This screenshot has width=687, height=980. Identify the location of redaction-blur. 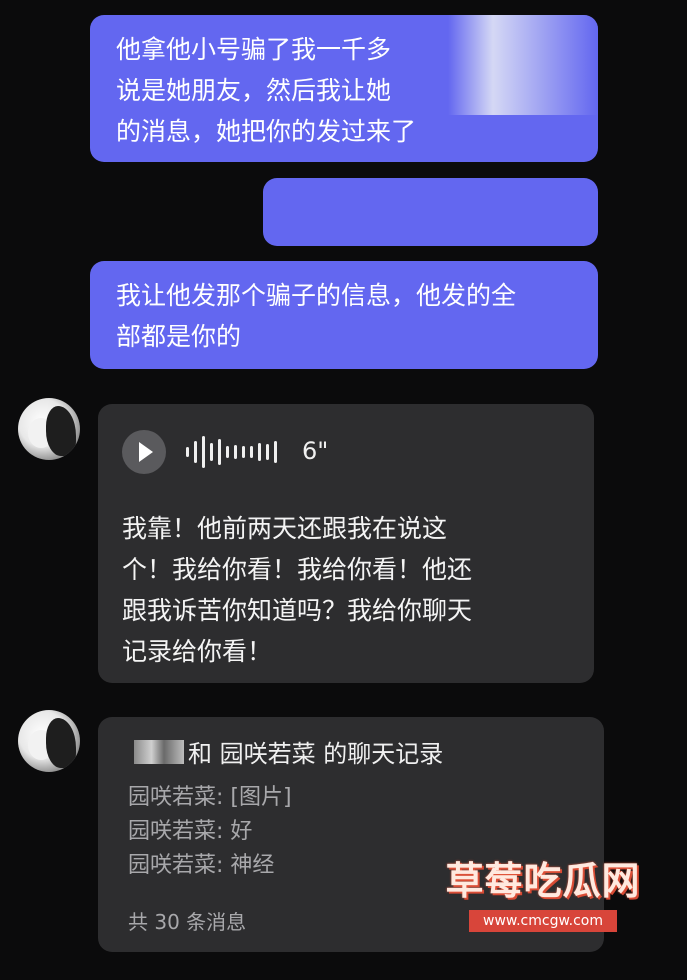
(523, 65).